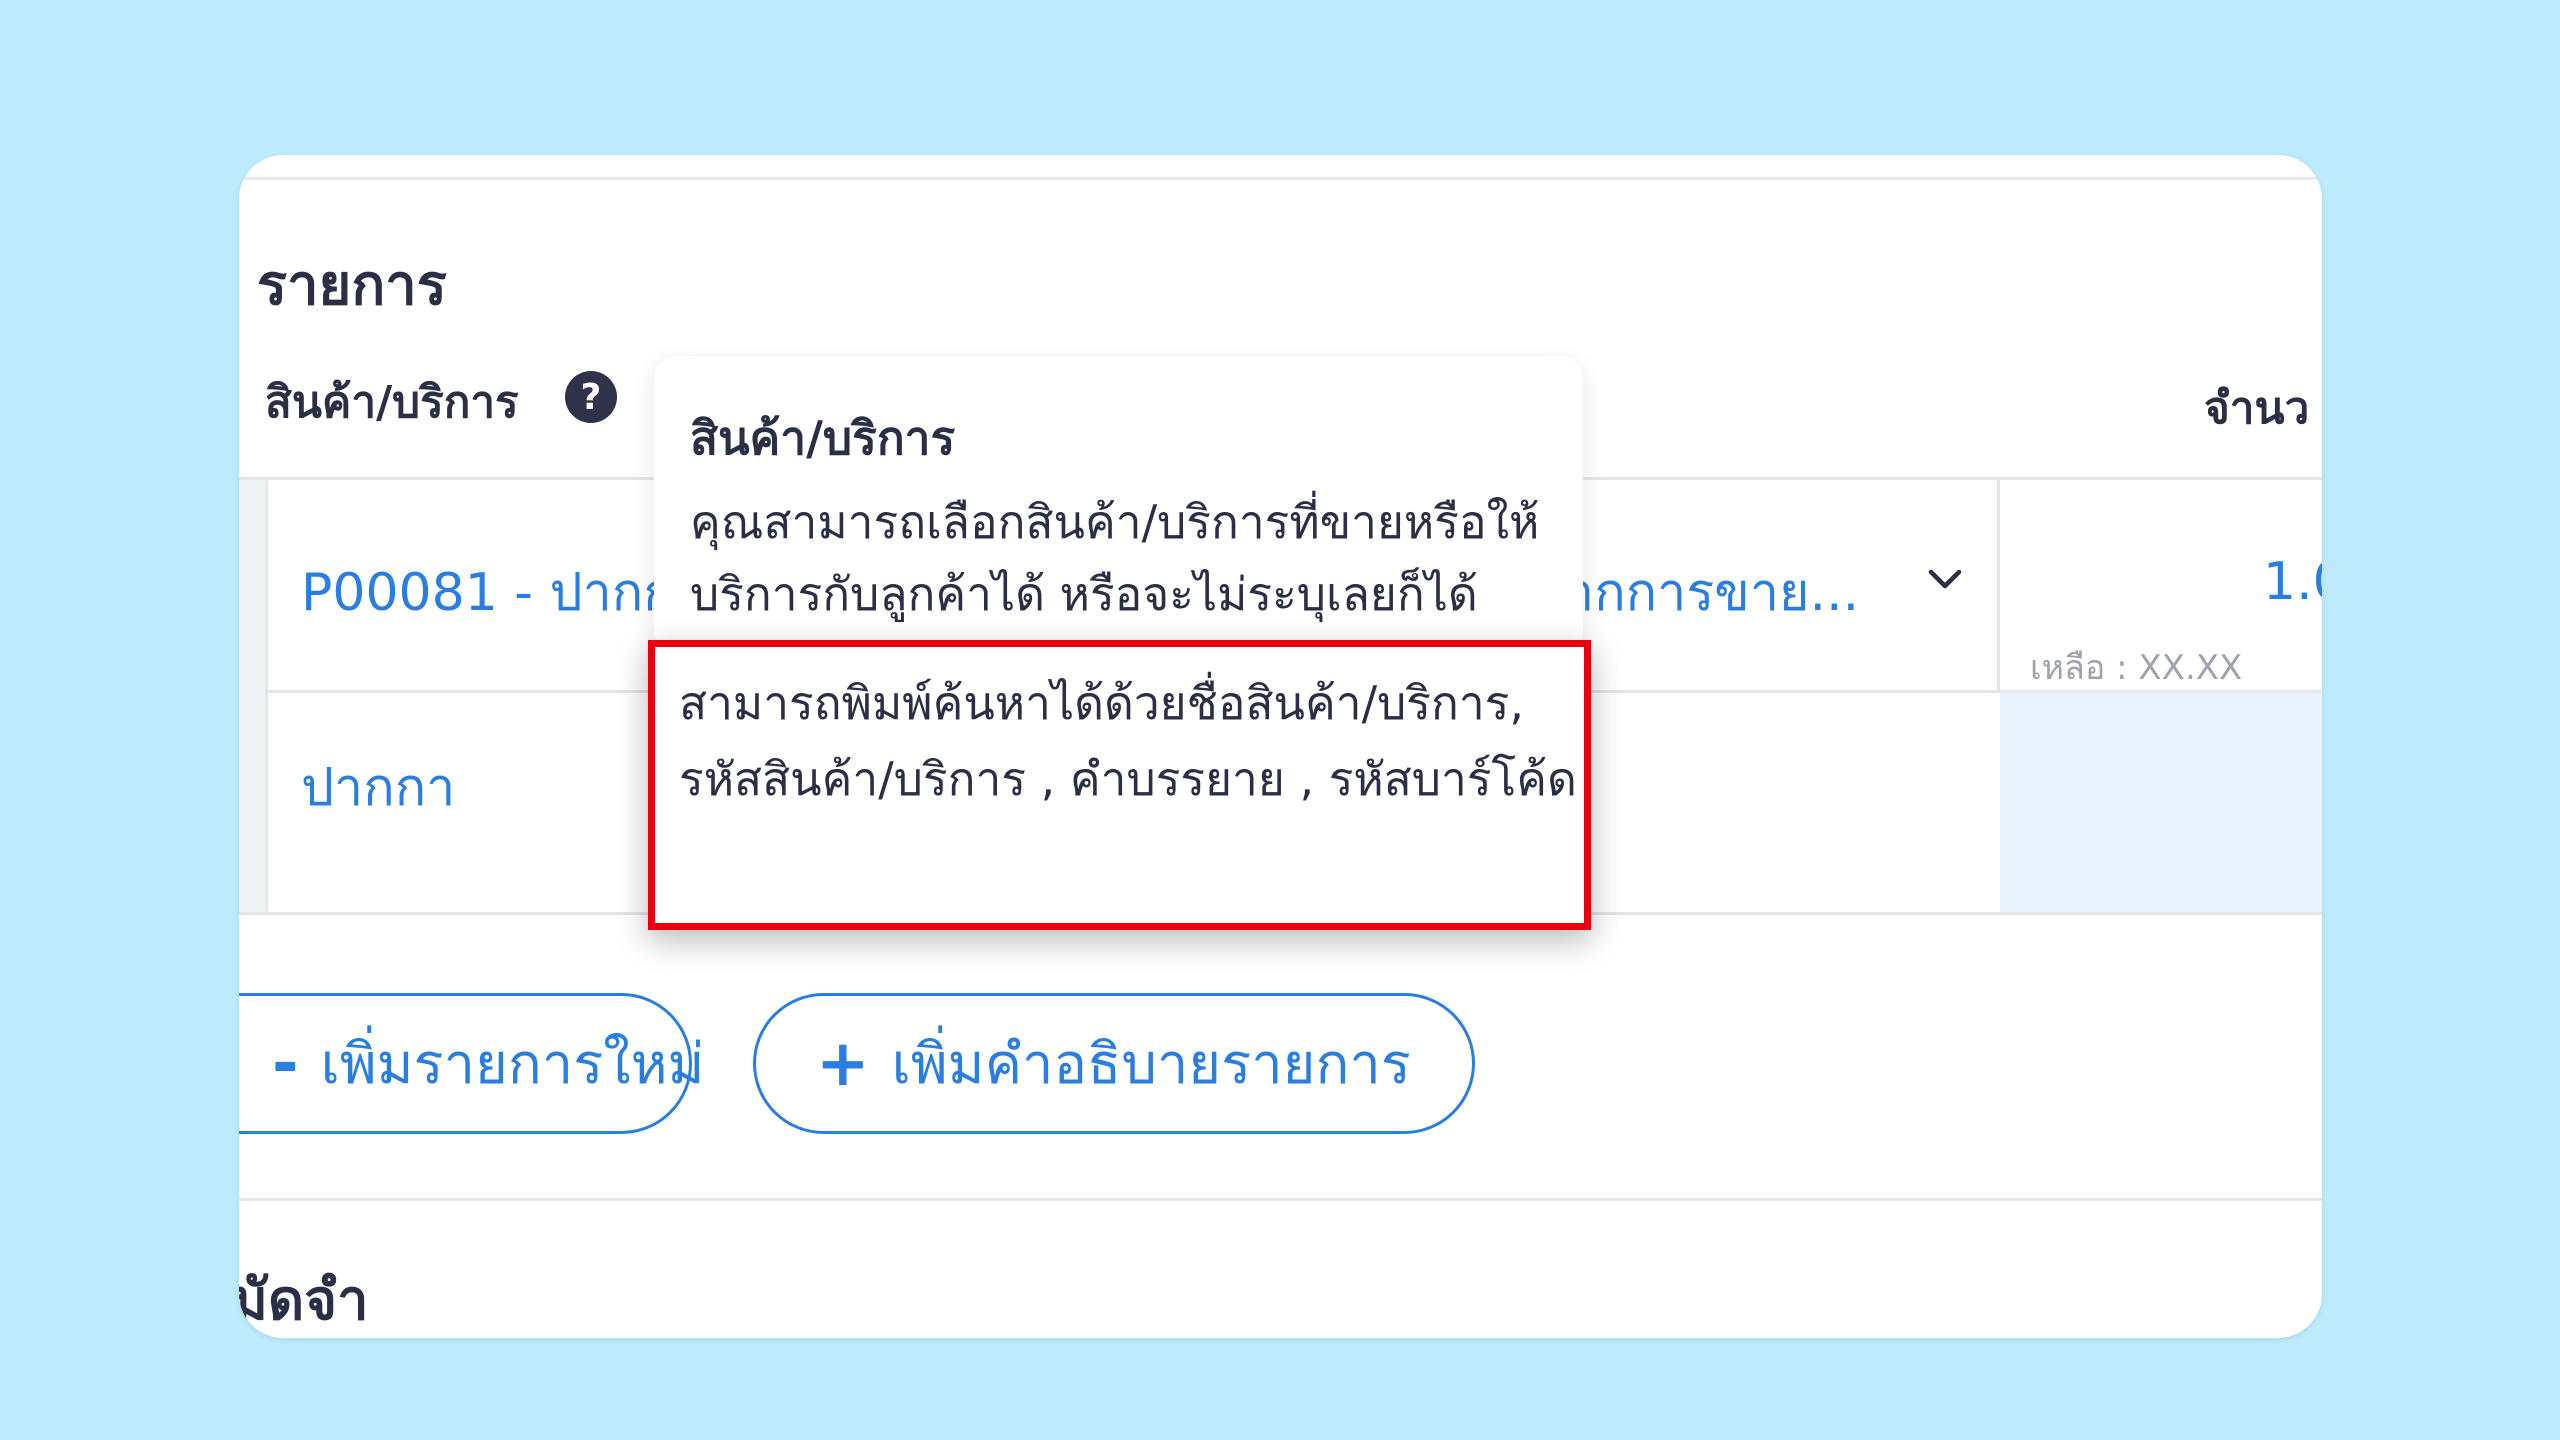 Image resolution: width=2560 pixels, height=1440 pixels. I want to click on product-select: P00081 - ปากก, so click(488, 591).